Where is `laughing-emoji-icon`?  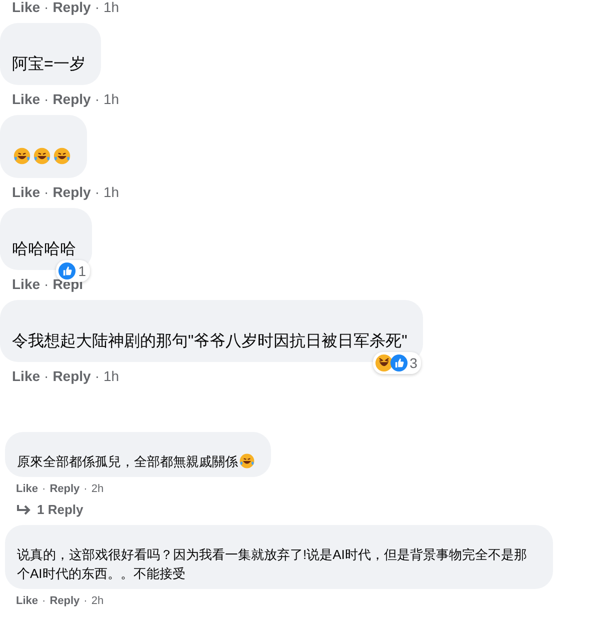 laughing-emoji-icon is located at coordinates (383, 363).